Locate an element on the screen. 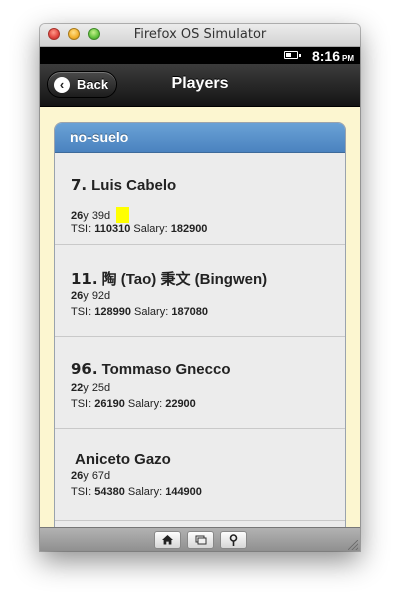 This screenshot has width=400, height=606. home-button is located at coordinates (167, 540).